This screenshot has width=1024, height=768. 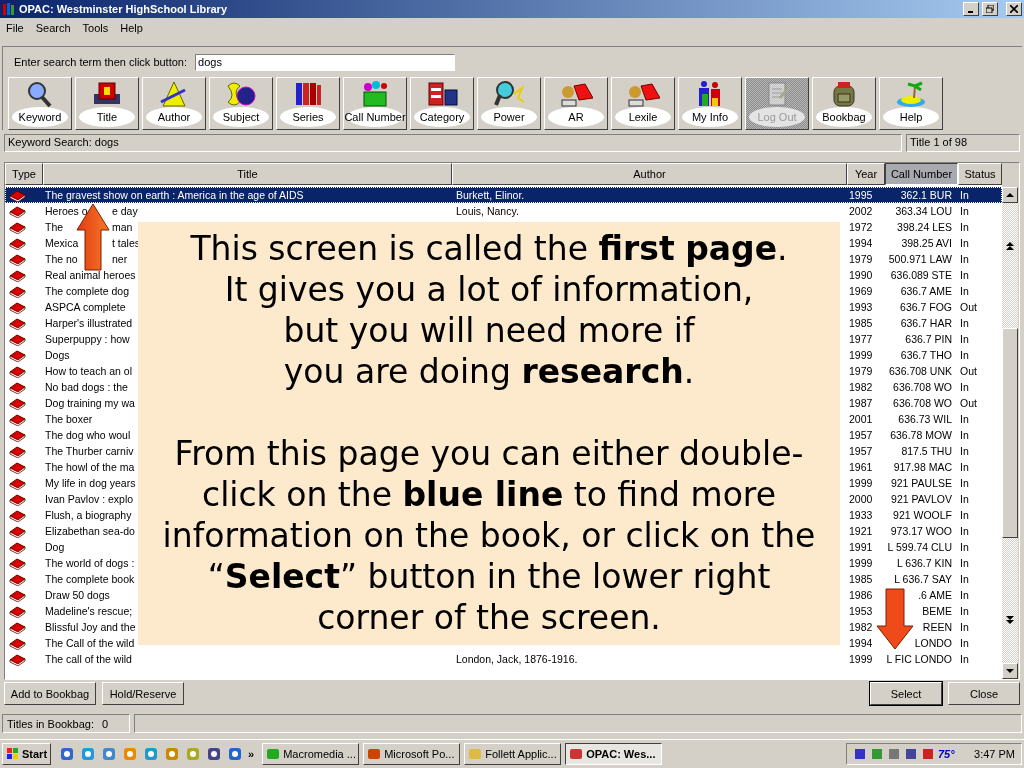 I want to click on table-cell: 636.708 UNK, so click(x=920, y=371).